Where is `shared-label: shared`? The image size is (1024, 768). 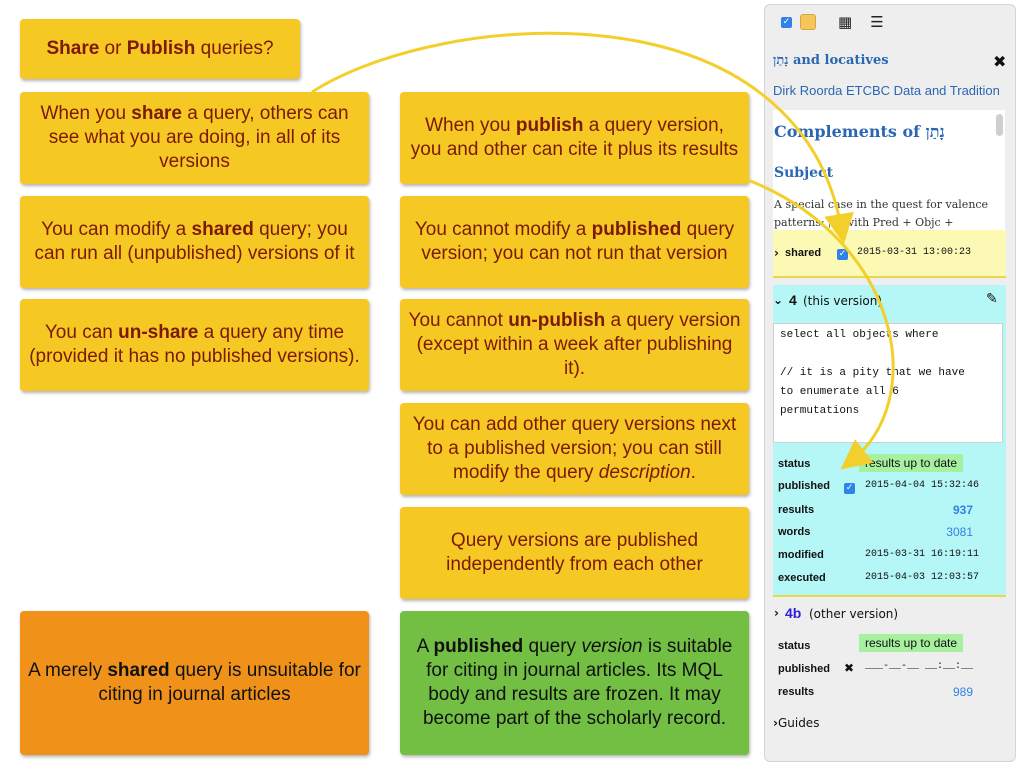
shared-label: shared is located at coordinates (803, 253).